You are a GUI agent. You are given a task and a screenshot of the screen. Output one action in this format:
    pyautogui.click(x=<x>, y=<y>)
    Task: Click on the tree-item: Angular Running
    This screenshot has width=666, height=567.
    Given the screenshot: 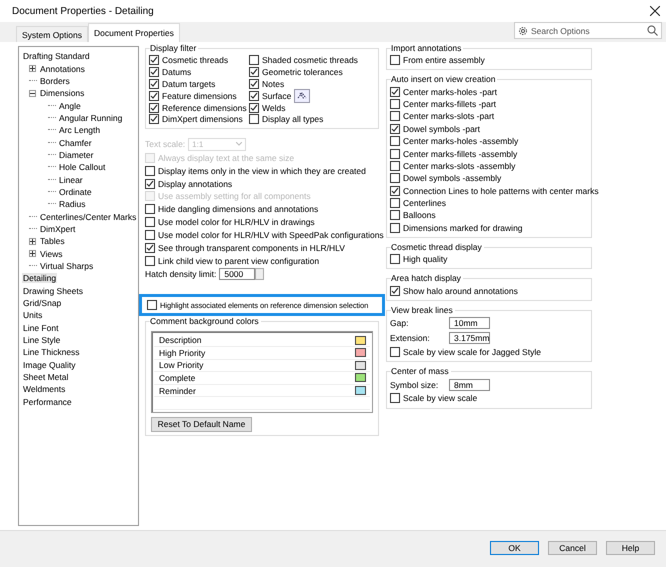 What is the action you would take?
    pyautogui.click(x=91, y=117)
    